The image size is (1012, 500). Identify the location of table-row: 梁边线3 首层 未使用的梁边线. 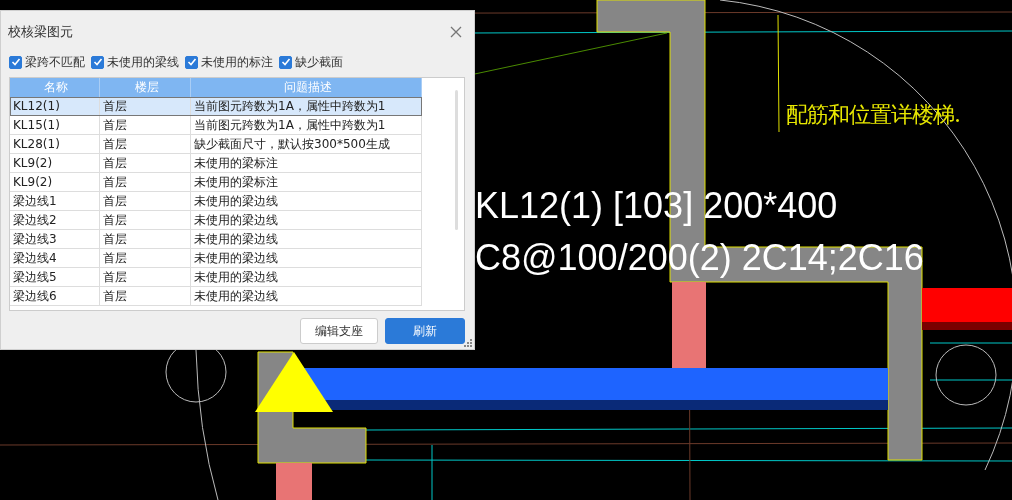
(216, 239).